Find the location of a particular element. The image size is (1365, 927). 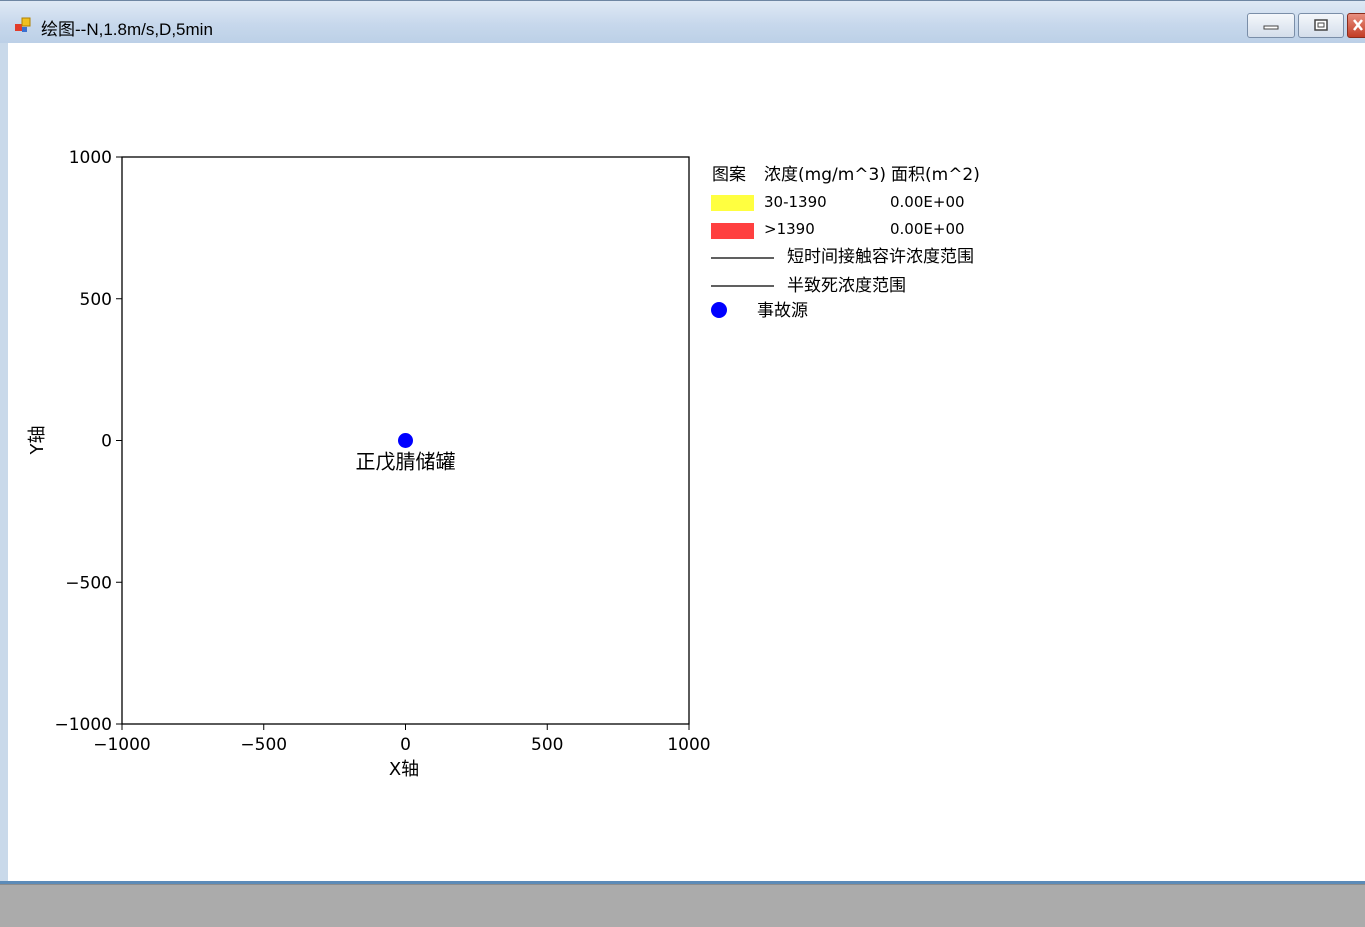

legend-range-1: 30-1390 is located at coordinates (795, 202).